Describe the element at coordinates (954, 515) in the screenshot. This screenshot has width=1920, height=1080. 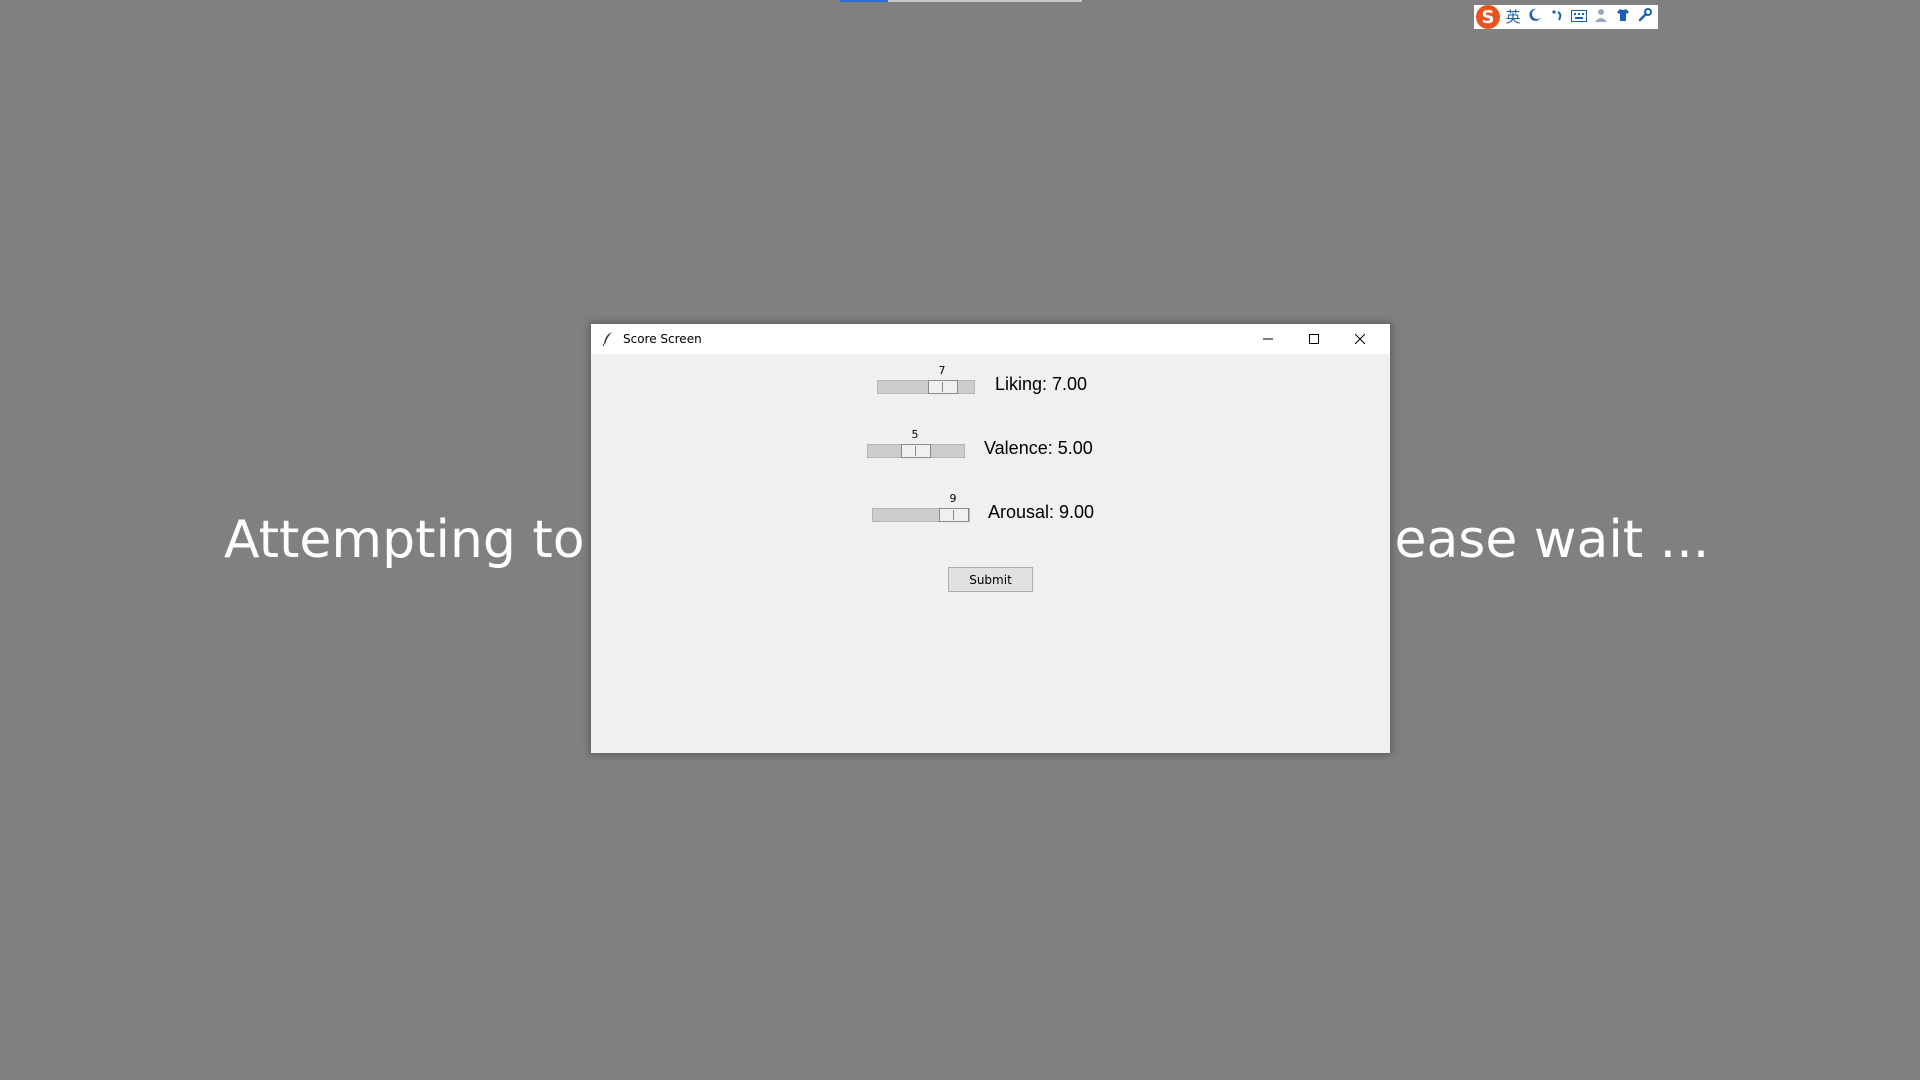
I see `arousal-slider-handle` at that location.